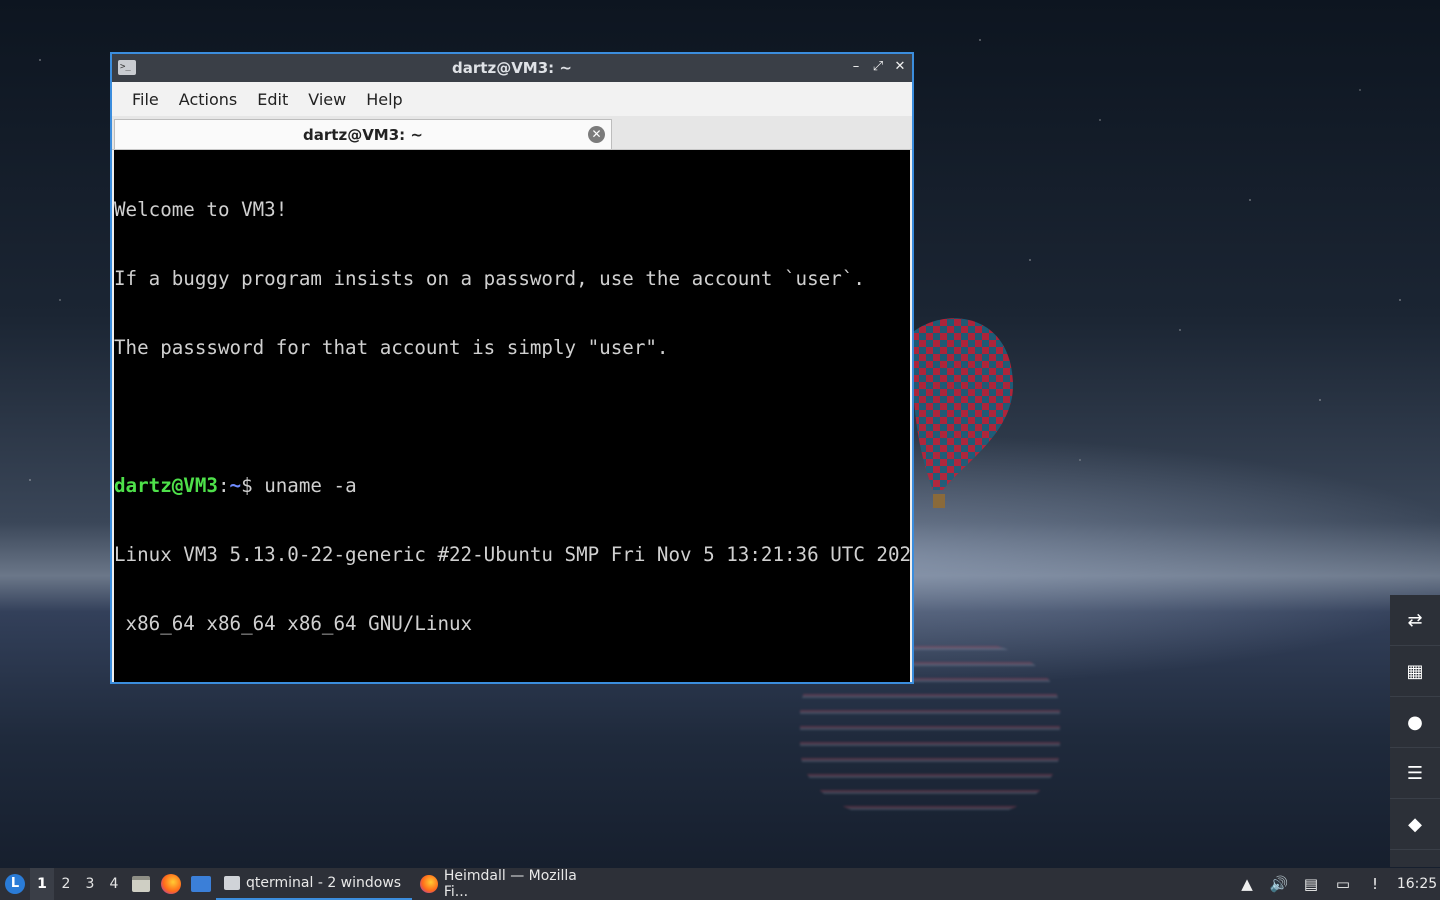 Image resolution: width=1440 pixels, height=900 pixels. I want to click on update-icon: ▲, so click(1247, 884).